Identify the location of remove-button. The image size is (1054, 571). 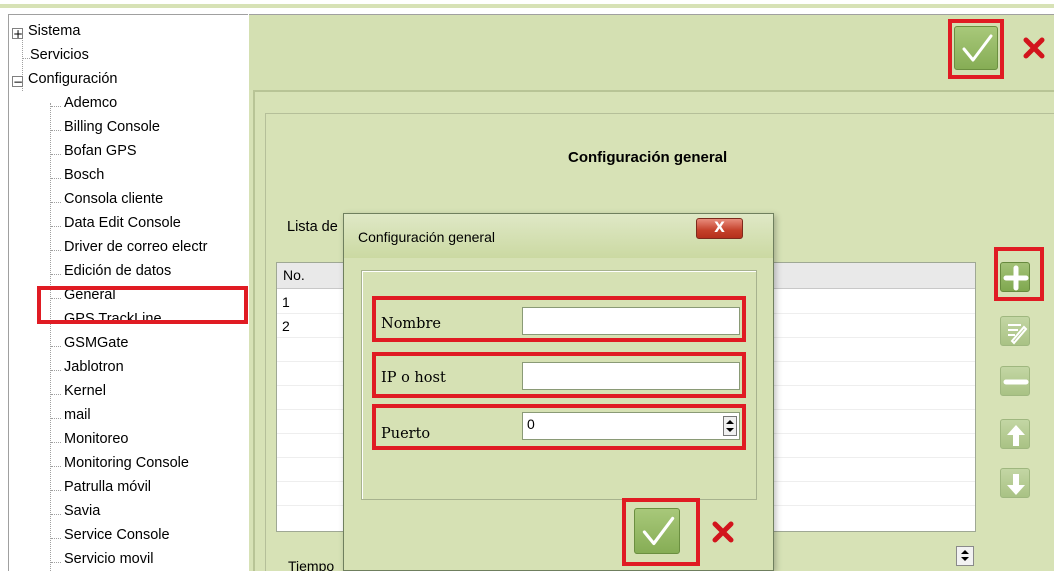
(1015, 381).